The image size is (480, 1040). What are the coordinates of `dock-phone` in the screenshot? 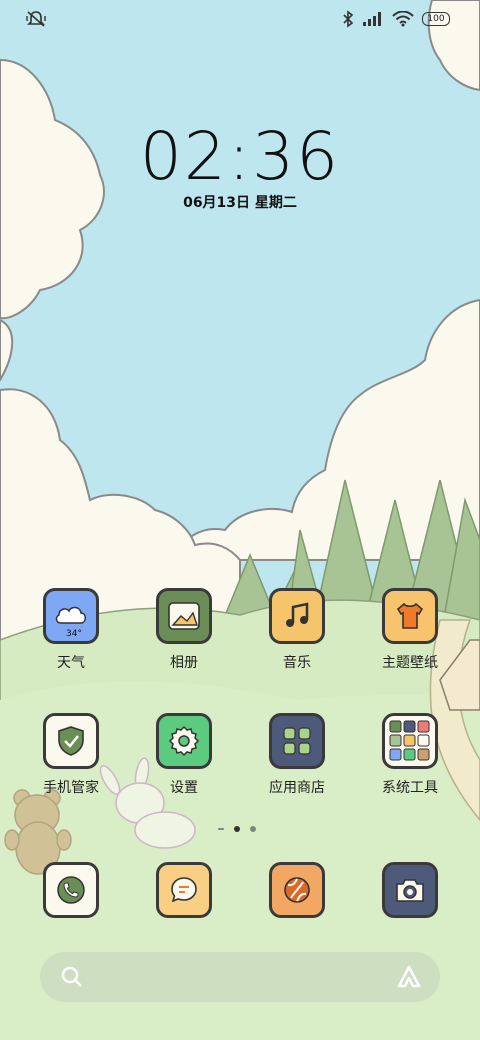 It's located at (71, 890).